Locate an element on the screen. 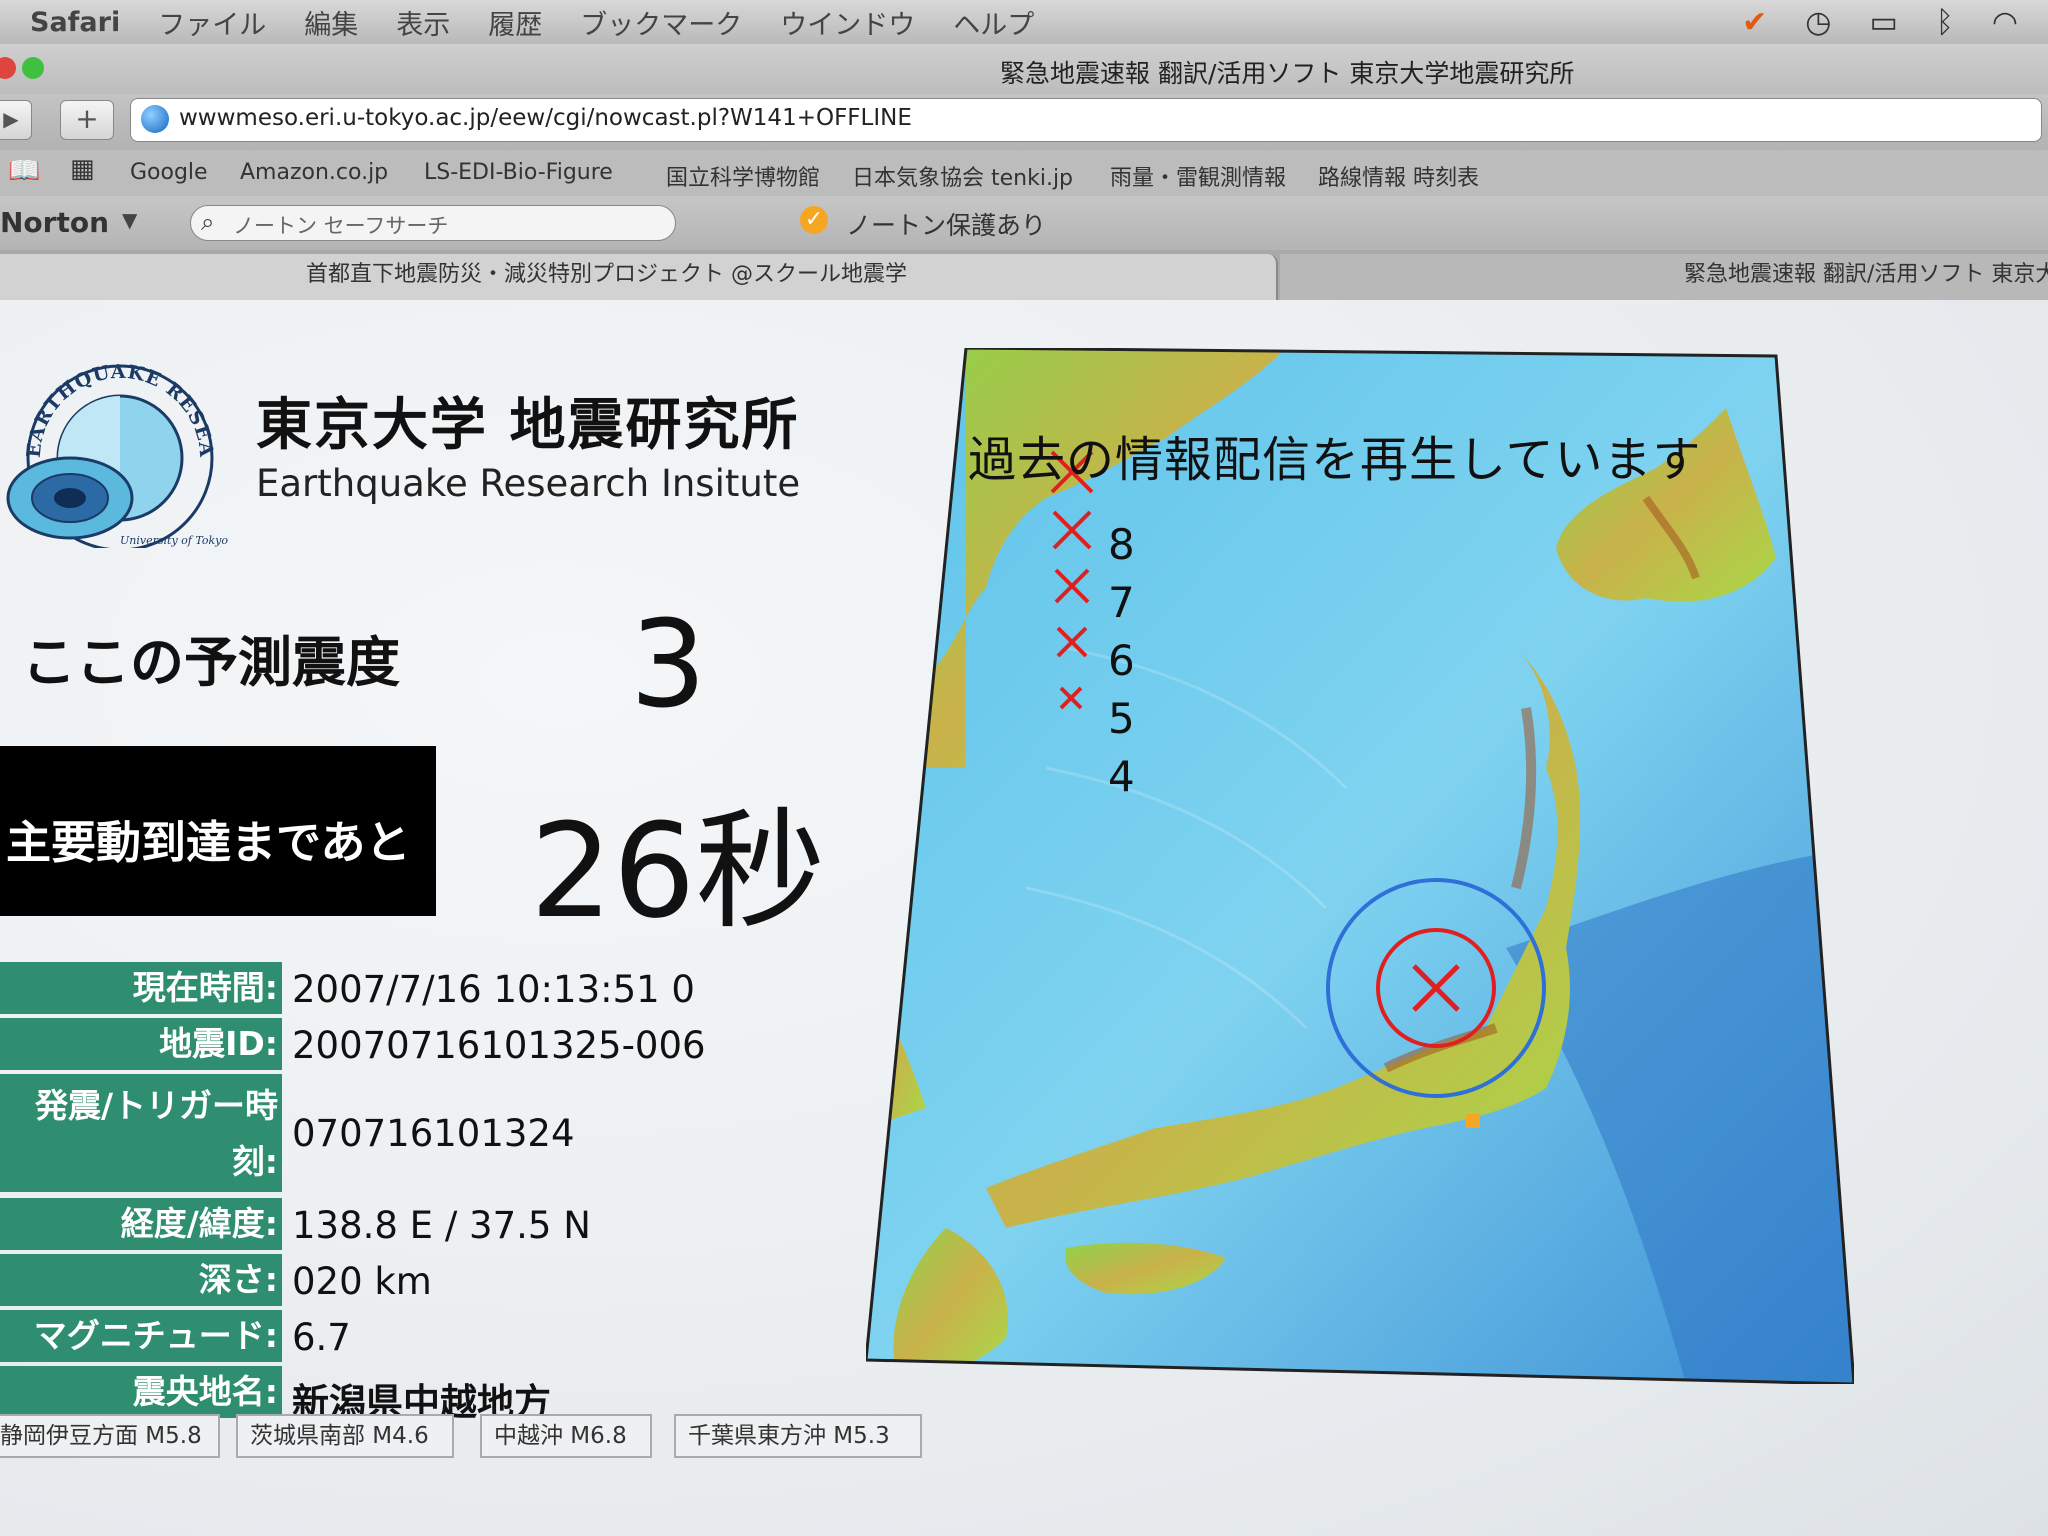  globe-icon is located at coordinates (155, 119).